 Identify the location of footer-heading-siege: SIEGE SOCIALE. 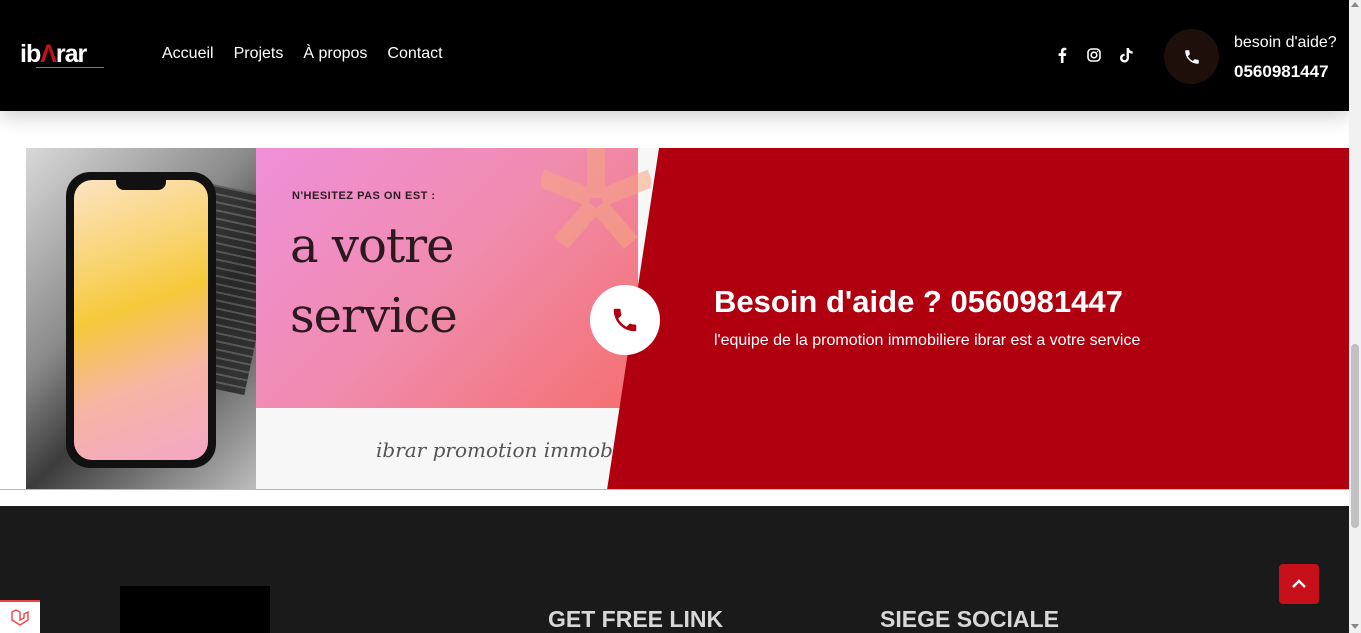
(969, 619).